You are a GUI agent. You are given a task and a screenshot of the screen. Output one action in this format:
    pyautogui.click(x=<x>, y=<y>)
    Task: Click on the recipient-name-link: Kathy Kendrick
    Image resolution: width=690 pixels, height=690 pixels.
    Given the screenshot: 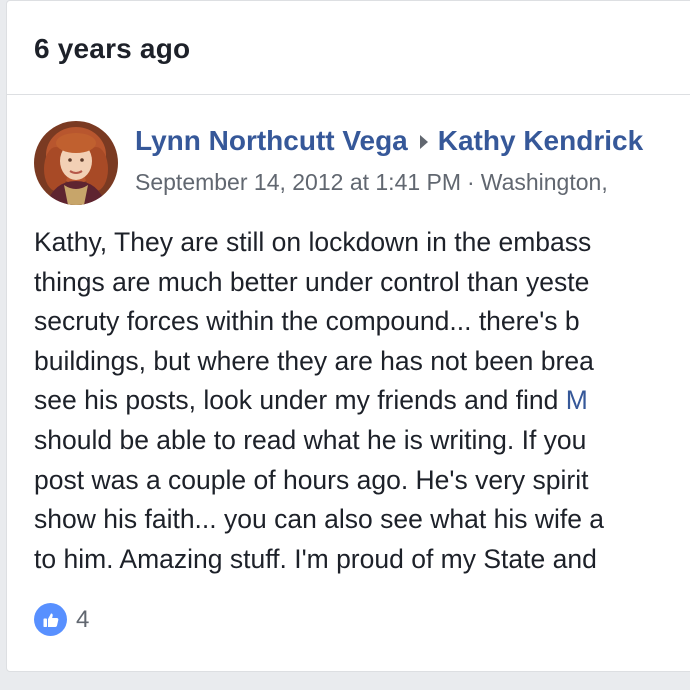 What is the action you would take?
    pyautogui.click(x=540, y=140)
    